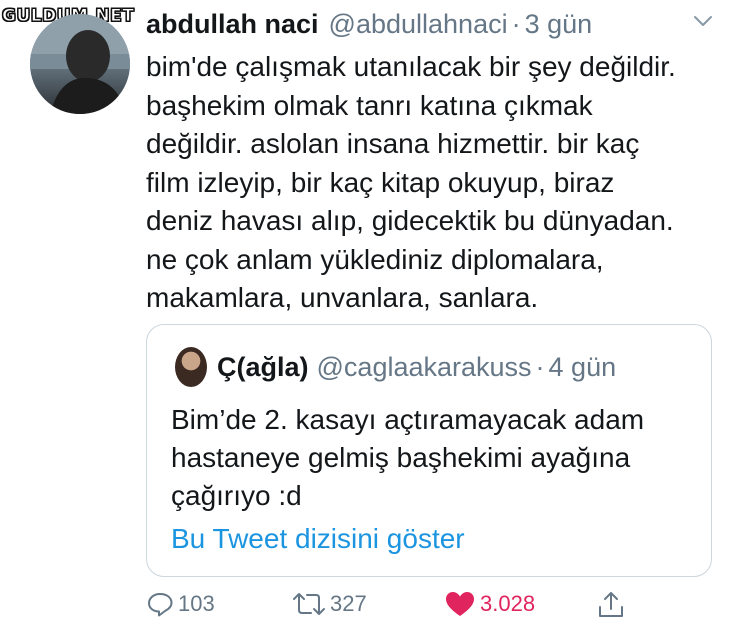  What do you see at coordinates (318, 539) in the screenshot?
I see `show-thread-link: Bu Tweet dizisini göster` at bounding box center [318, 539].